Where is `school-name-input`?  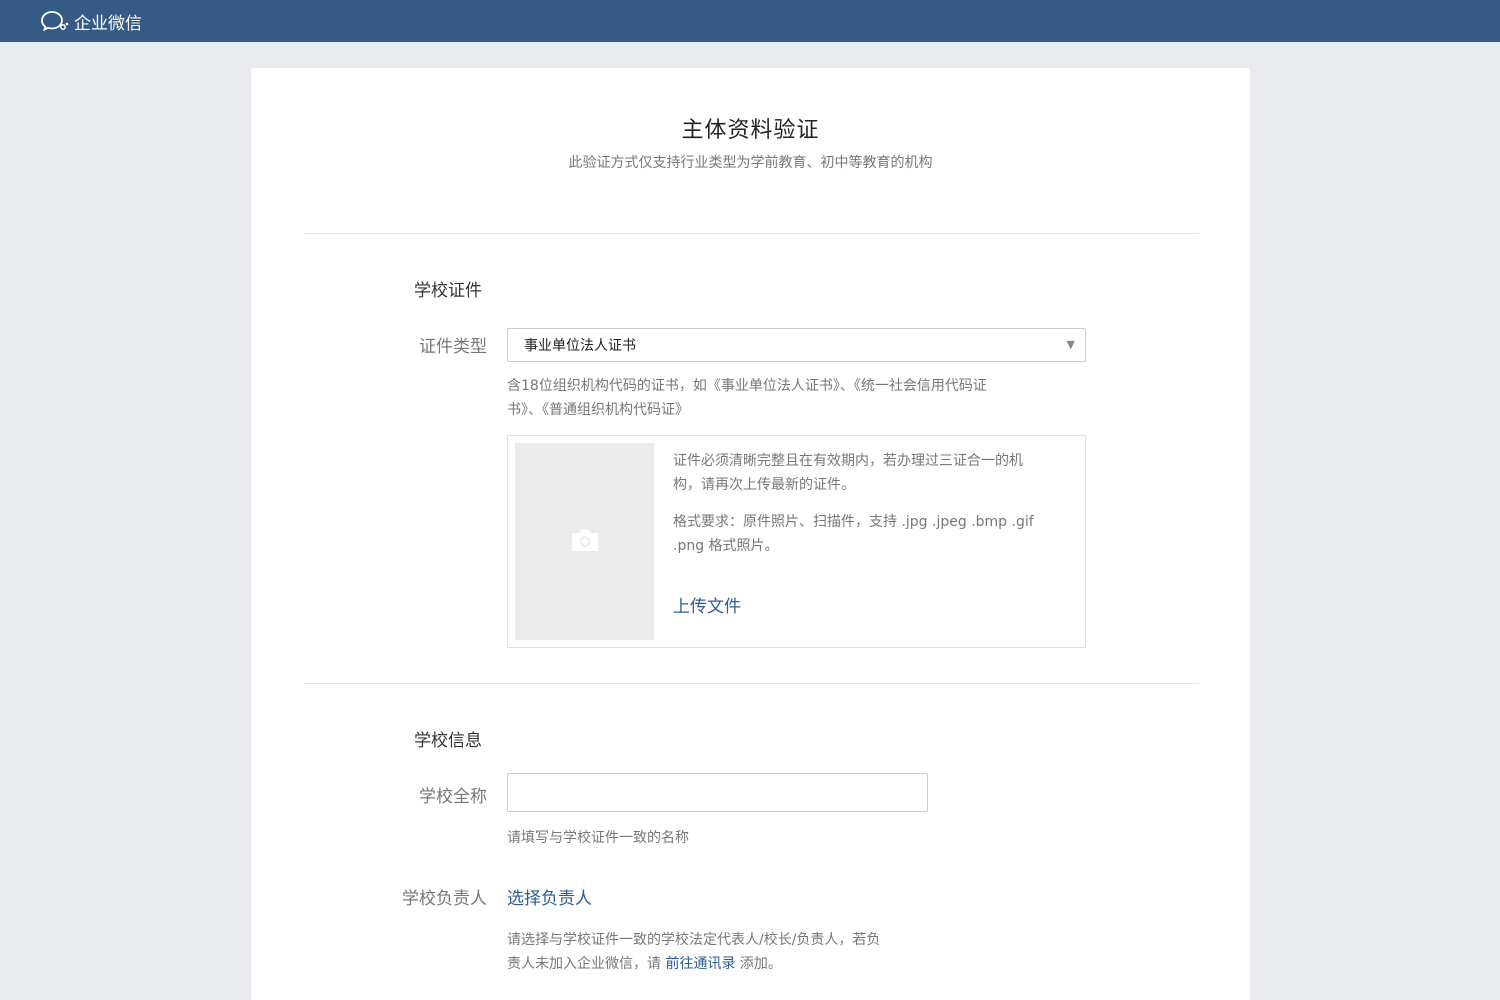 school-name-input is located at coordinates (717, 792).